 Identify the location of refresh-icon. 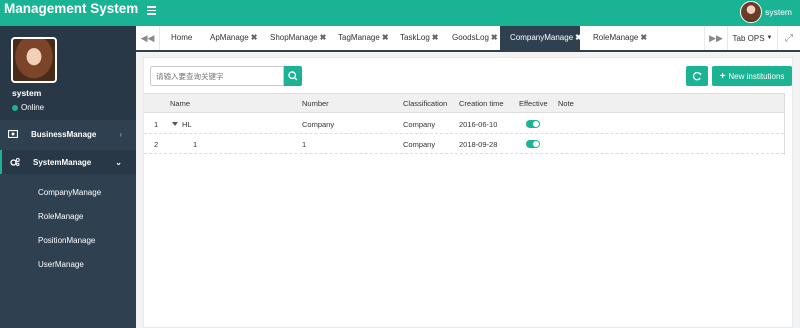
(697, 76).